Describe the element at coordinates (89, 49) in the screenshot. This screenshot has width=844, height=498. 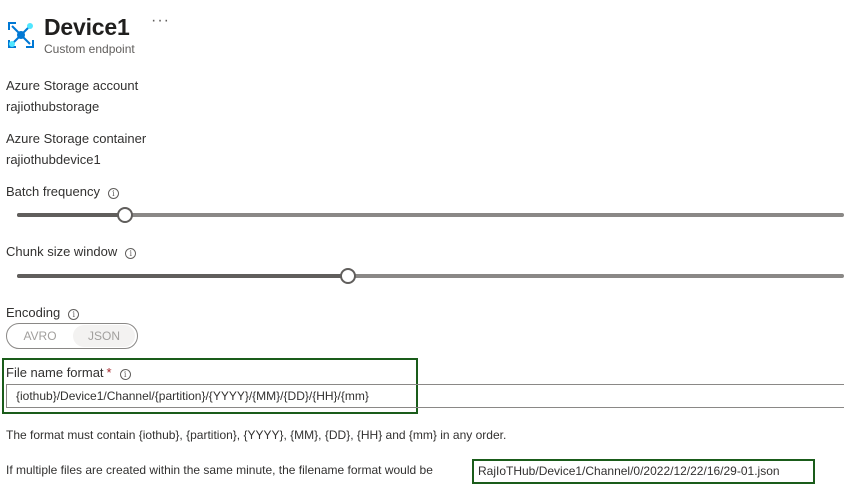
I see `page-subtitle: Custom endpoint` at that location.